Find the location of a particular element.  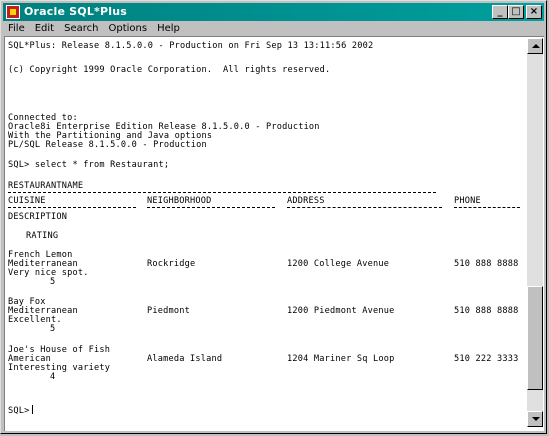

row-phone: 510 222 3333 is located at coordinates (486, 359).